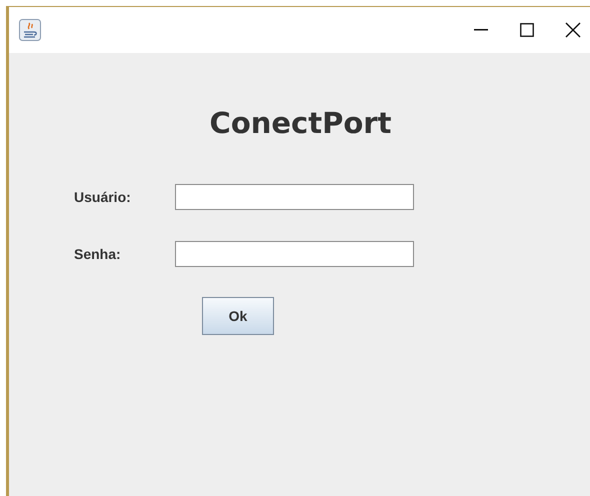  Describe the element at coordinates (102, 197) in the screenshot. I see `field-label: Usuário:` at that location.